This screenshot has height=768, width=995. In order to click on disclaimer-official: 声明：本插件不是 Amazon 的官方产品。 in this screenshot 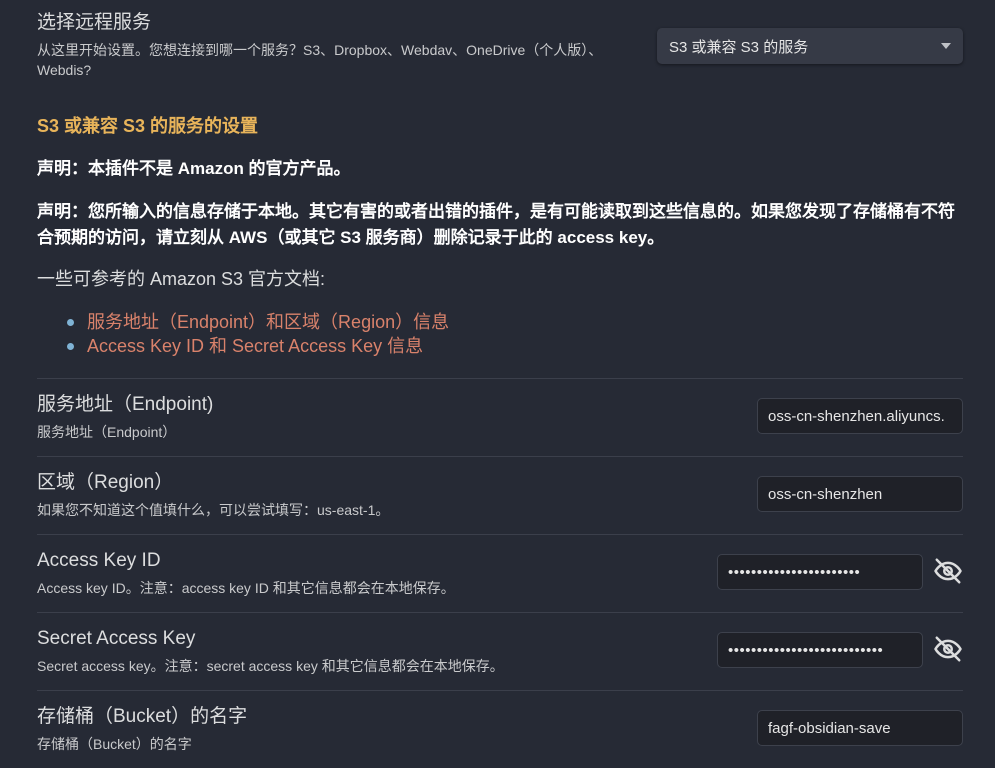, I will do `click(194, 168)`.